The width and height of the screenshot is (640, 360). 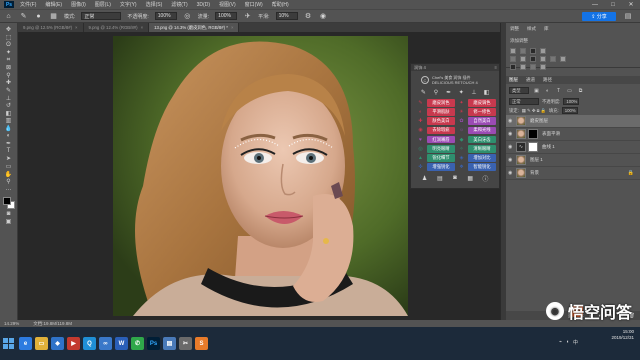 I want to click on opacity-field: 100%, so click(x=165, y=16).